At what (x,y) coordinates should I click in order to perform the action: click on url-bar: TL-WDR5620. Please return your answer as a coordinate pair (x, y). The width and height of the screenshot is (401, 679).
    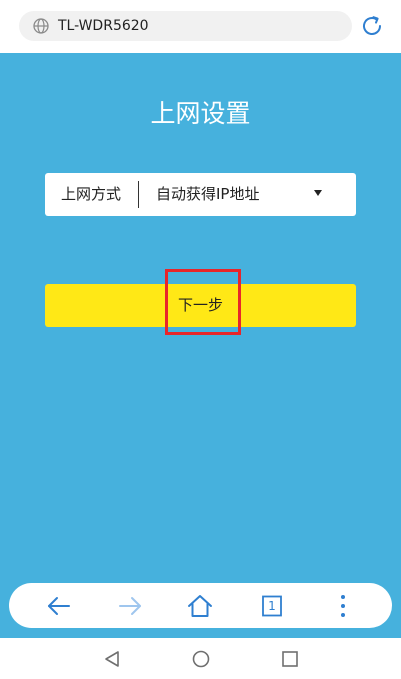
    Looking at the image, I should click on (185, 26).